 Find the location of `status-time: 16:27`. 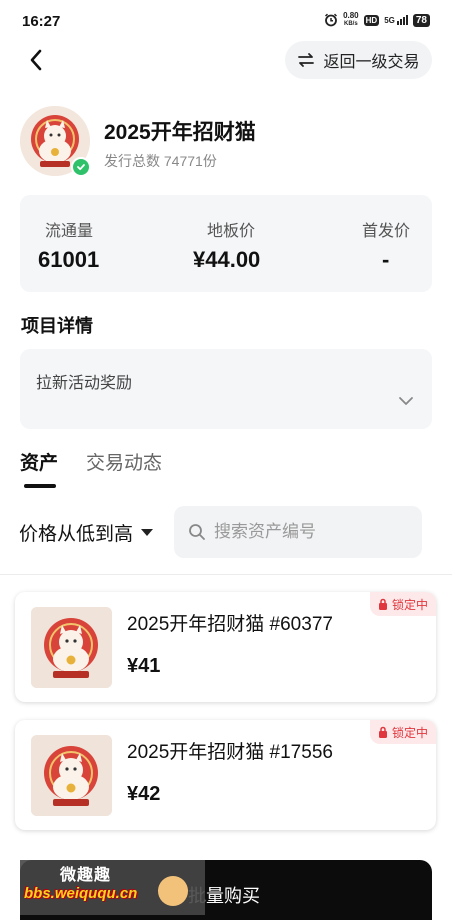

status-time: 16:27 is located at coordinates (41, 21).